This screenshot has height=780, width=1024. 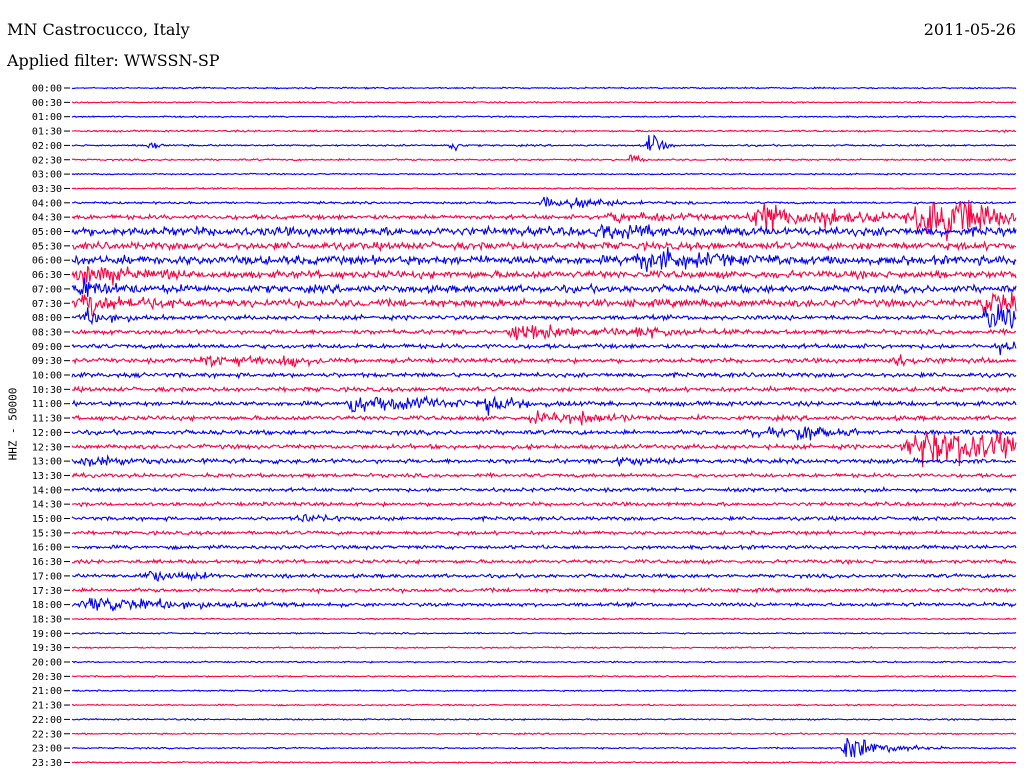 I want to click on time-label: 20:00, so click(x=47, y=663).